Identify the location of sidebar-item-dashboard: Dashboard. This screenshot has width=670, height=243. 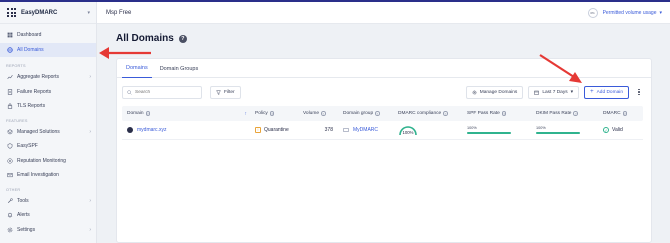
(48, 35).